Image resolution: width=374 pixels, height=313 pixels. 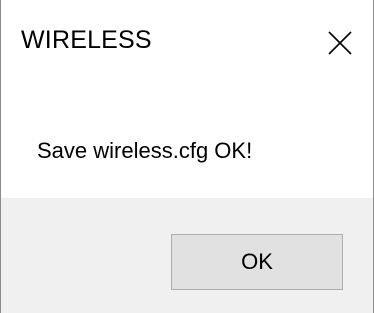 I want to click on ok-button: OK, so click(x=257, y=262).